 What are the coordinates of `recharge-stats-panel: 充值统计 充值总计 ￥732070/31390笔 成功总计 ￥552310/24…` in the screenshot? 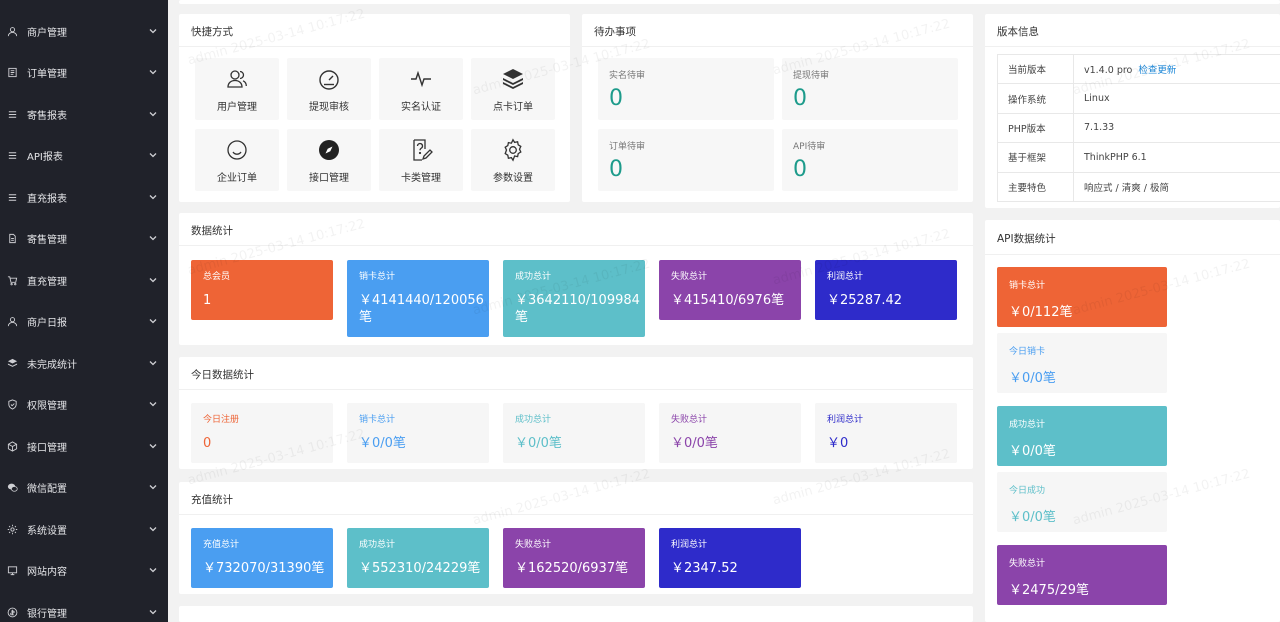 It's located at (576, 538).